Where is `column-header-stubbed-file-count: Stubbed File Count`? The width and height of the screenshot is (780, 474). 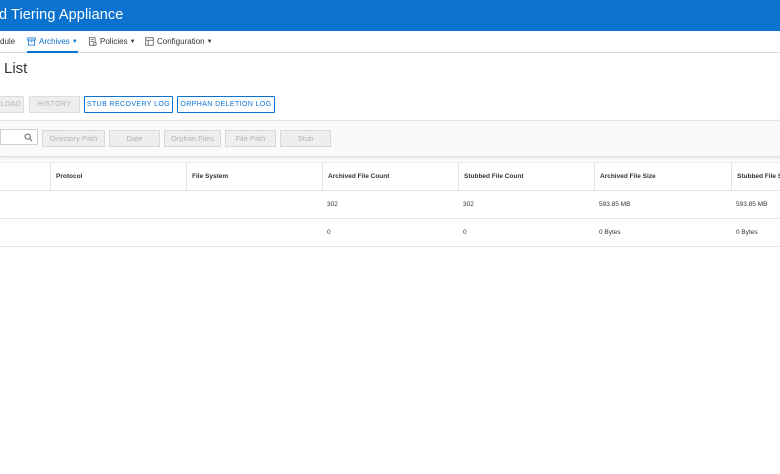
column-header-stubbed-file-count: Stubbed File Count is located at coordinates (526, 176).